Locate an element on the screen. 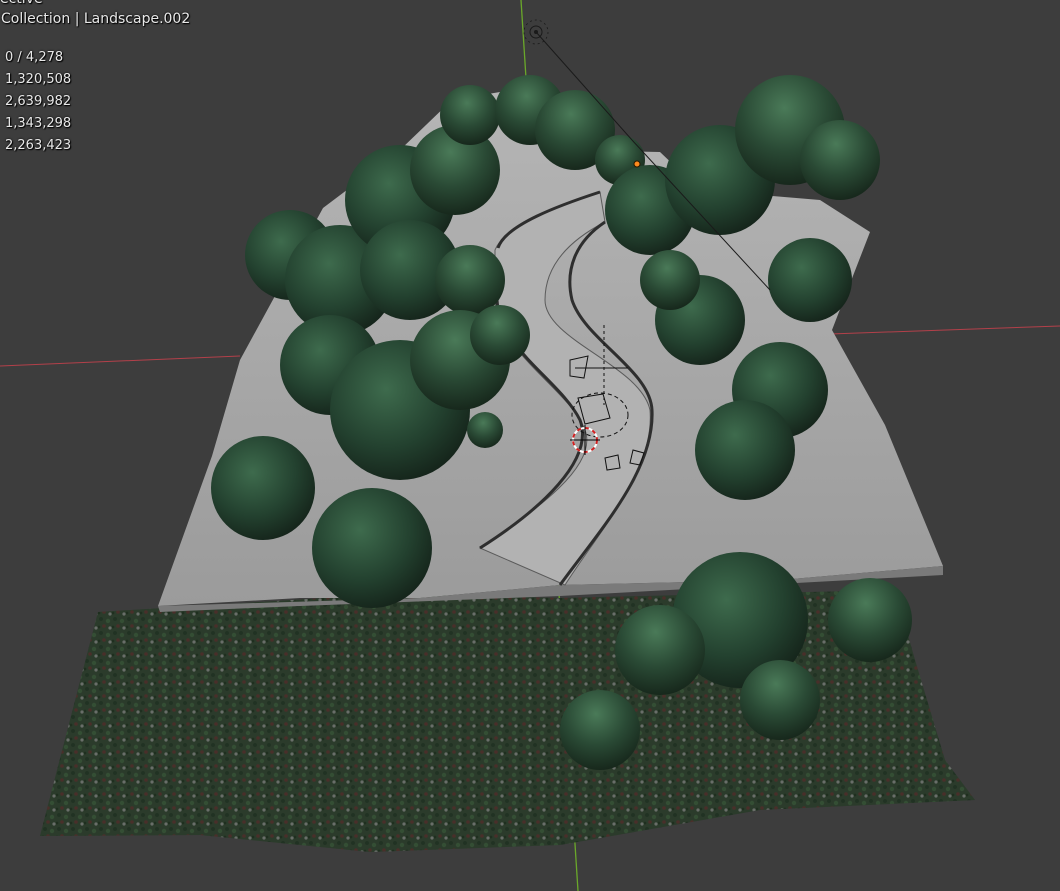 This screenshot has height=891, width=1060. collection-label: Collection | Landscape.002 is located at coordinates (96, 19).